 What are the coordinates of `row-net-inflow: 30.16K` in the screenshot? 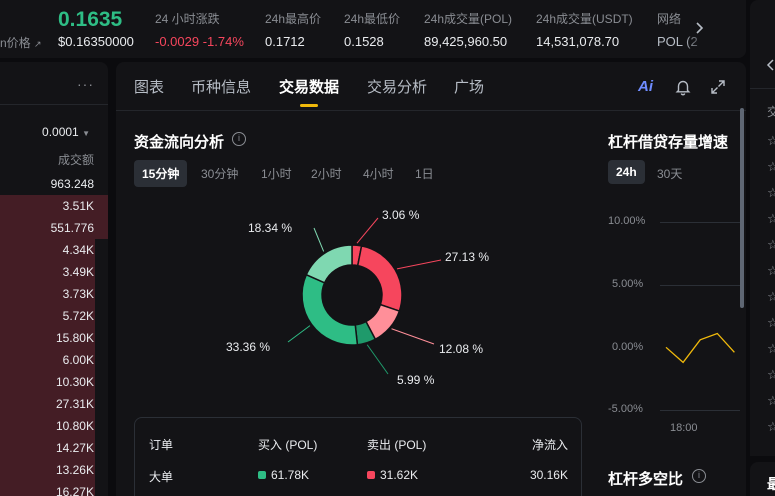 It's located at (548, 475).